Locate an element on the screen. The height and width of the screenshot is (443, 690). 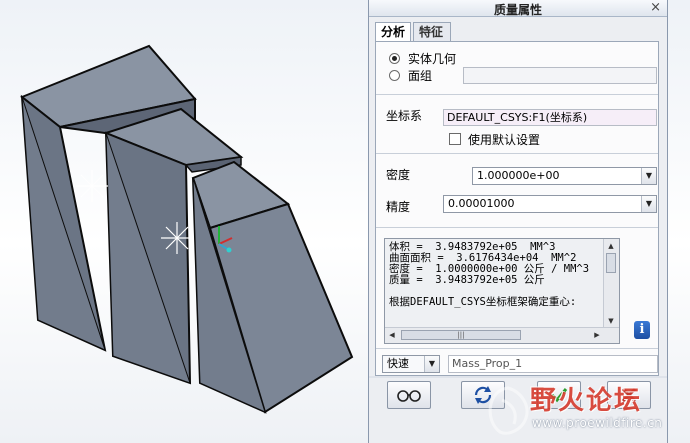
density-combo: 1.000000e+00 ▼ is located at coordinates (564, 176).